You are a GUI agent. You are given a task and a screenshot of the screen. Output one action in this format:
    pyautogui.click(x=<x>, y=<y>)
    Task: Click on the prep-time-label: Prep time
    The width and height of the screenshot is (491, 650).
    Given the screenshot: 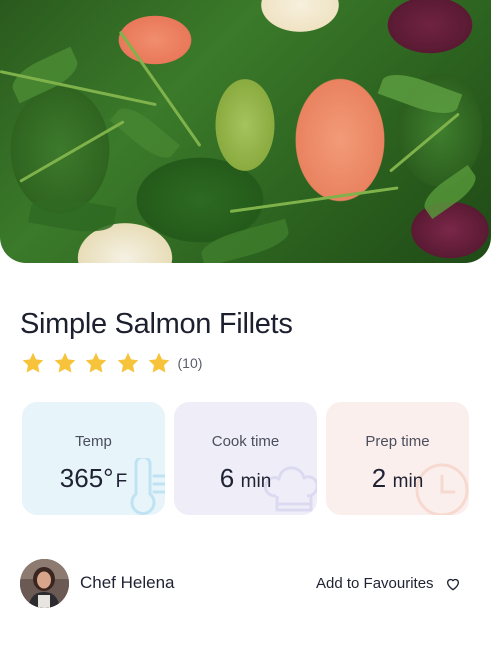 What is the action you would take?
    pyautogui.click(x=397, y=441)
    